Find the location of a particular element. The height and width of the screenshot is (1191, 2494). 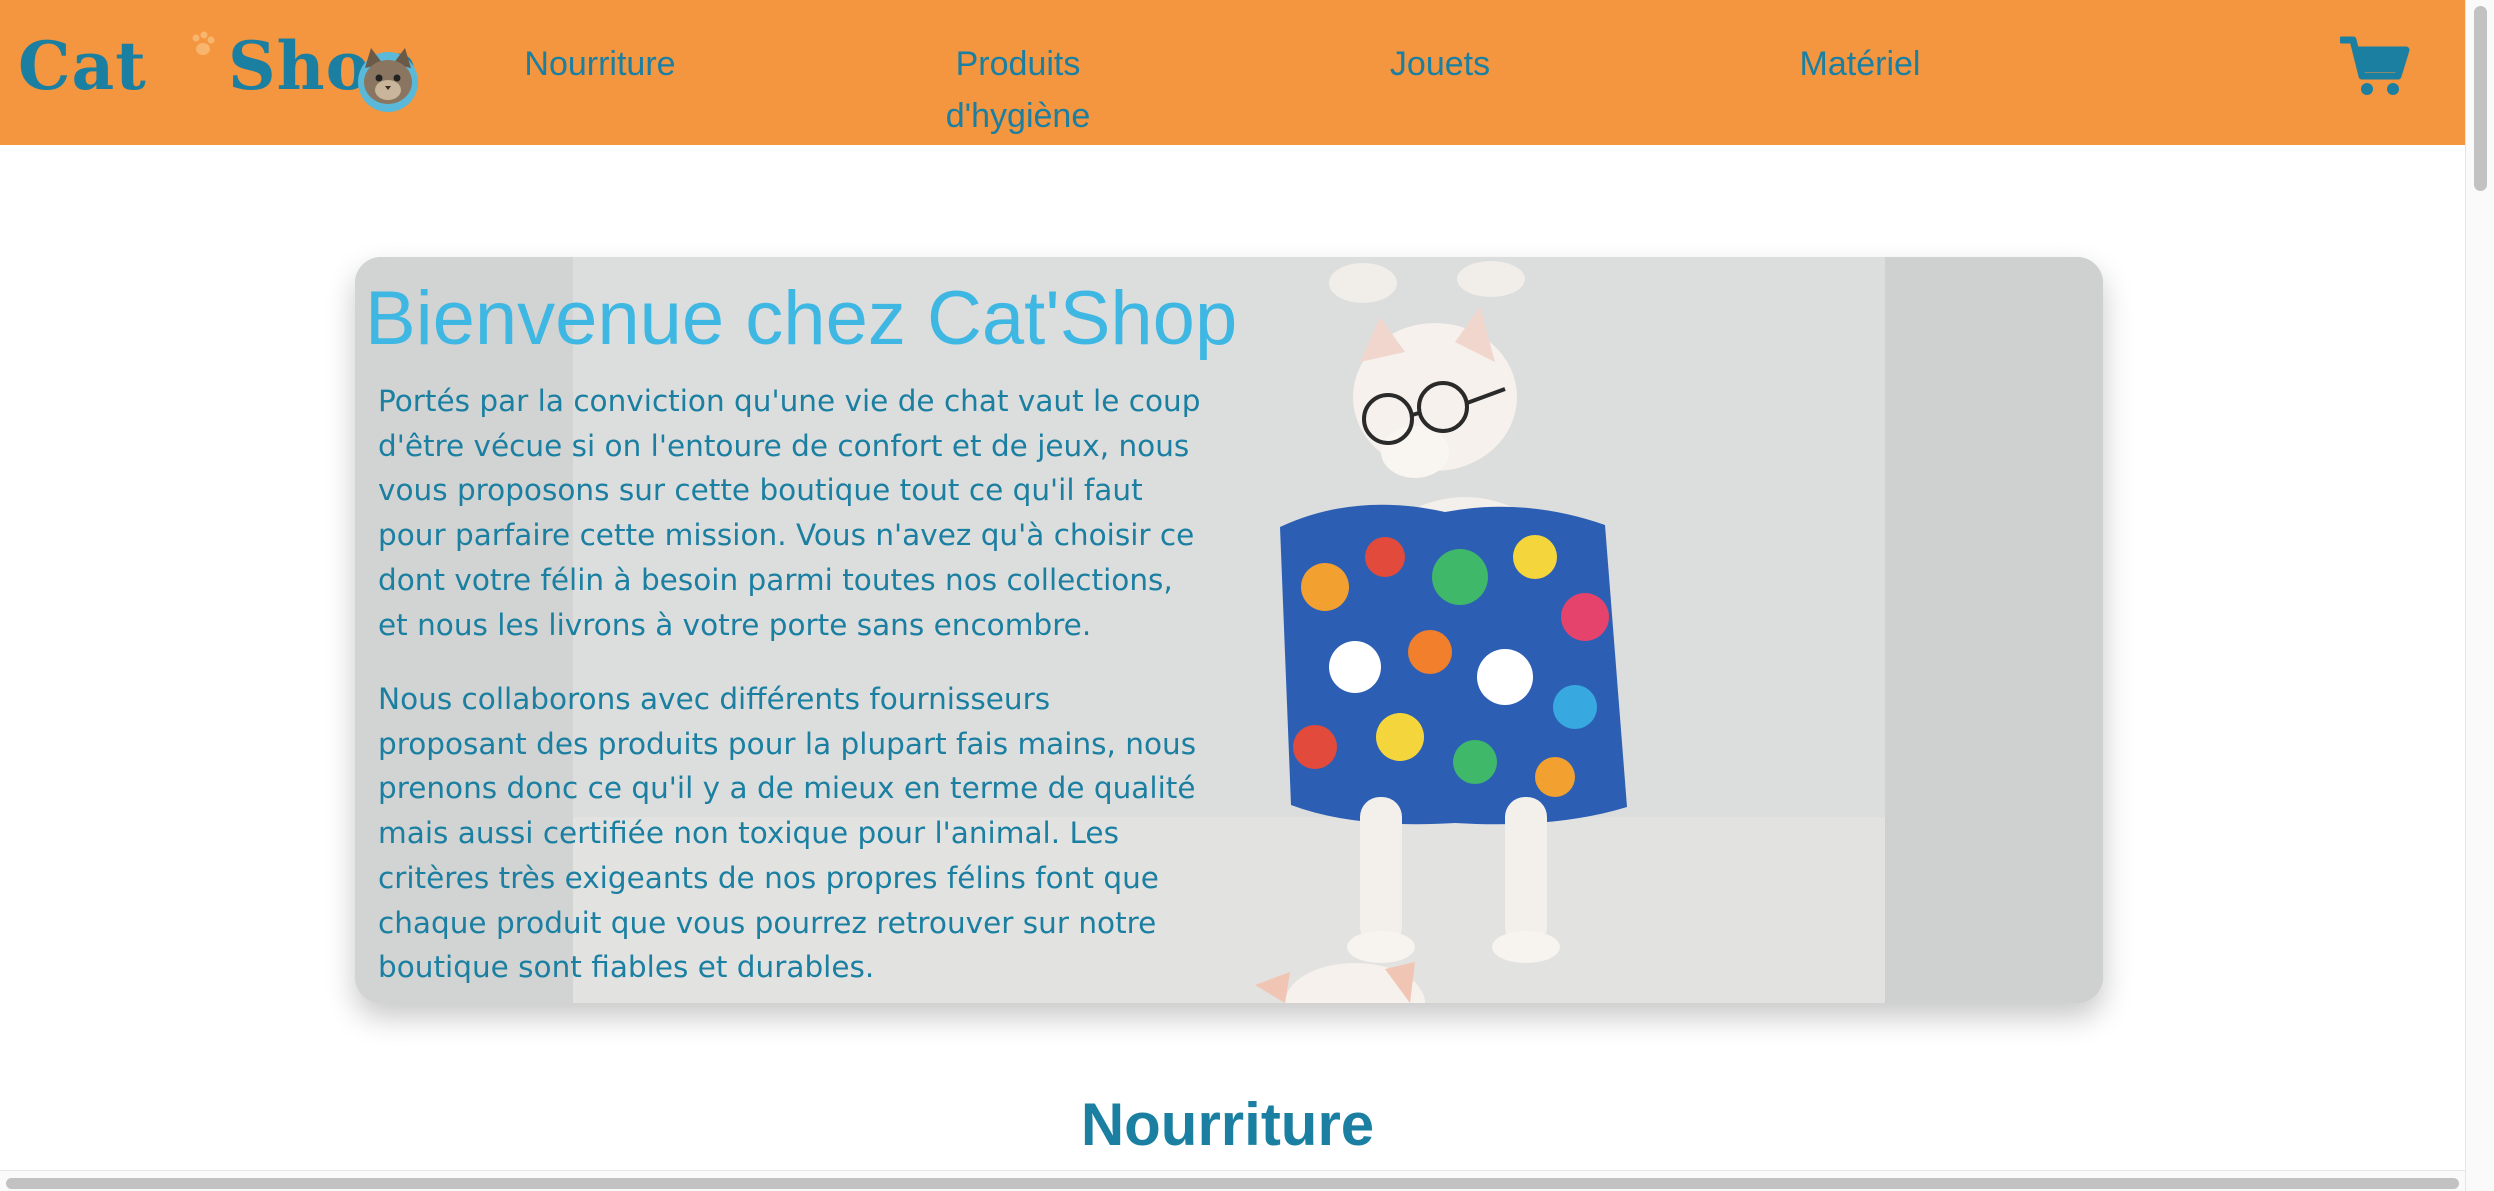

horizontal-scrollbar-thumb is located at coordinates (1232, 1183).